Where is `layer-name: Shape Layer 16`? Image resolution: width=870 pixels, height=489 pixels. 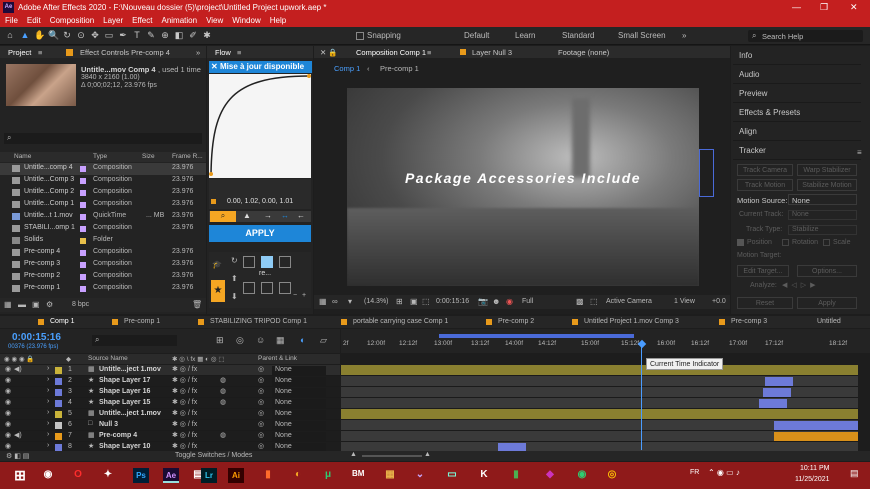
layer-name: Shape Layer 16 is located at coordinates (124, 391).